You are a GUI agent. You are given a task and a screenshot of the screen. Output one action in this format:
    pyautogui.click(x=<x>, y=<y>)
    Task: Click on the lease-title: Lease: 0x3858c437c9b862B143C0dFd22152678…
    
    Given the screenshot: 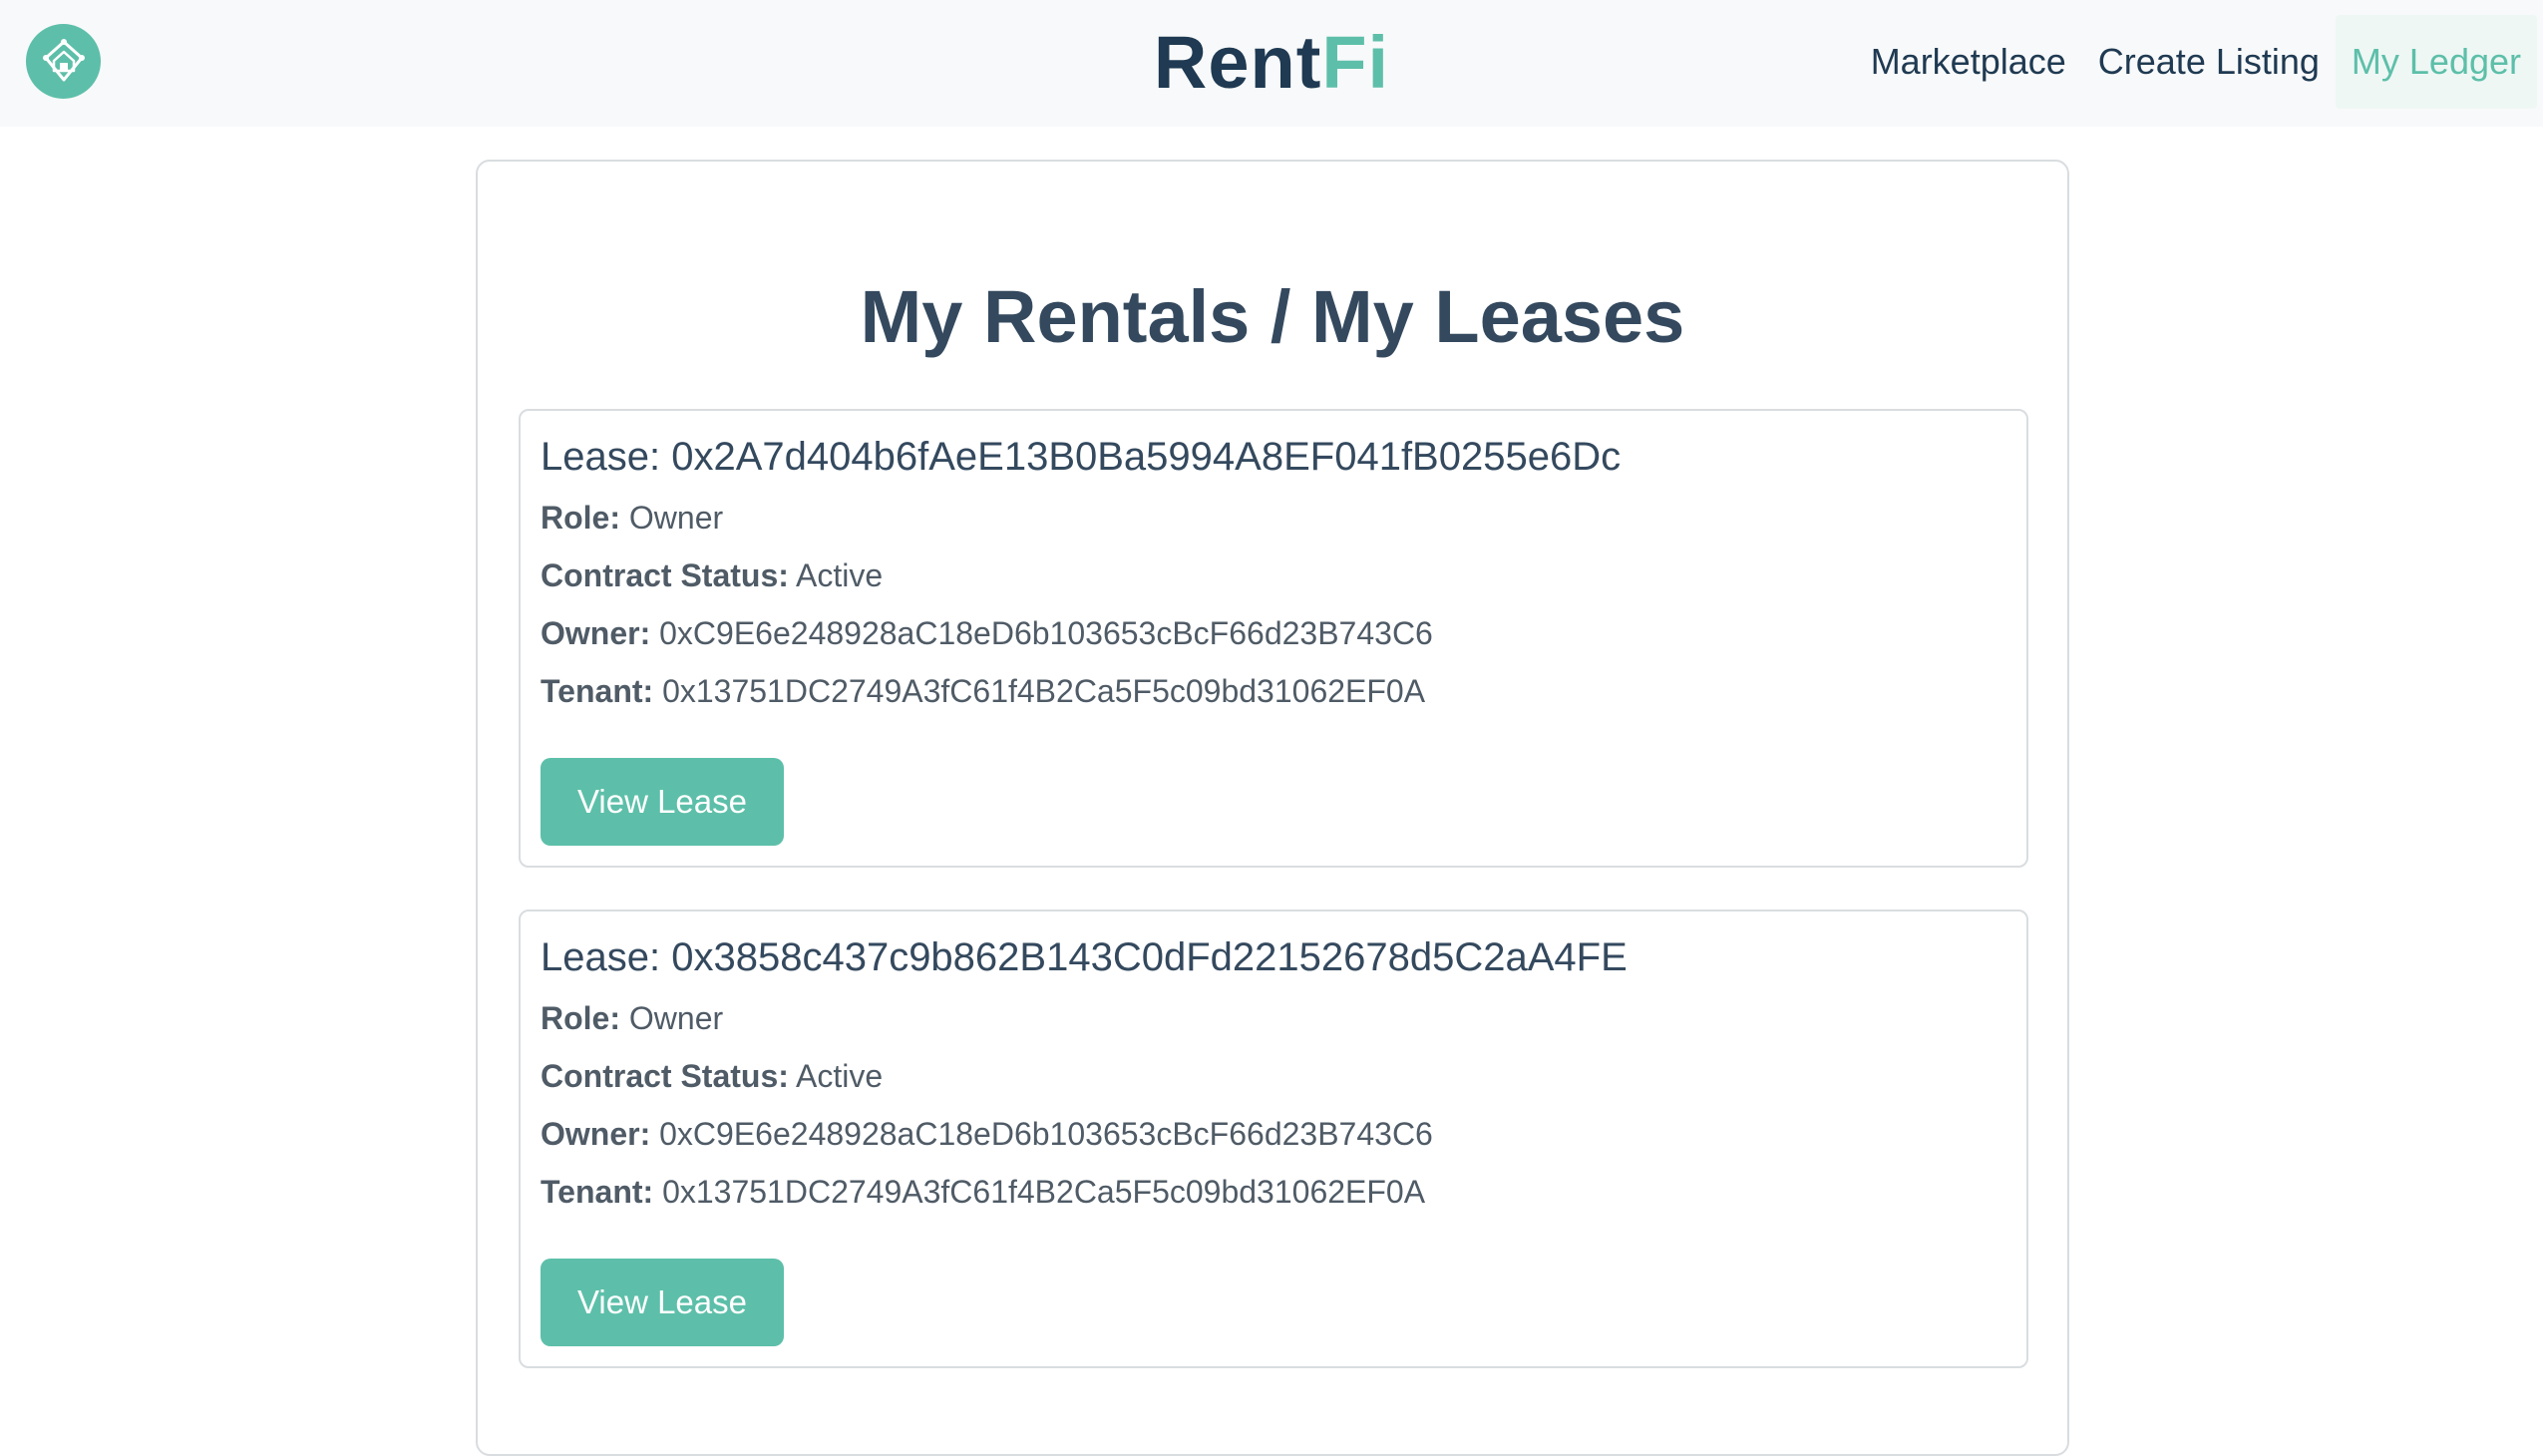 What is the action you would take?
    pyautogui.click(x=1084, y=957)
    